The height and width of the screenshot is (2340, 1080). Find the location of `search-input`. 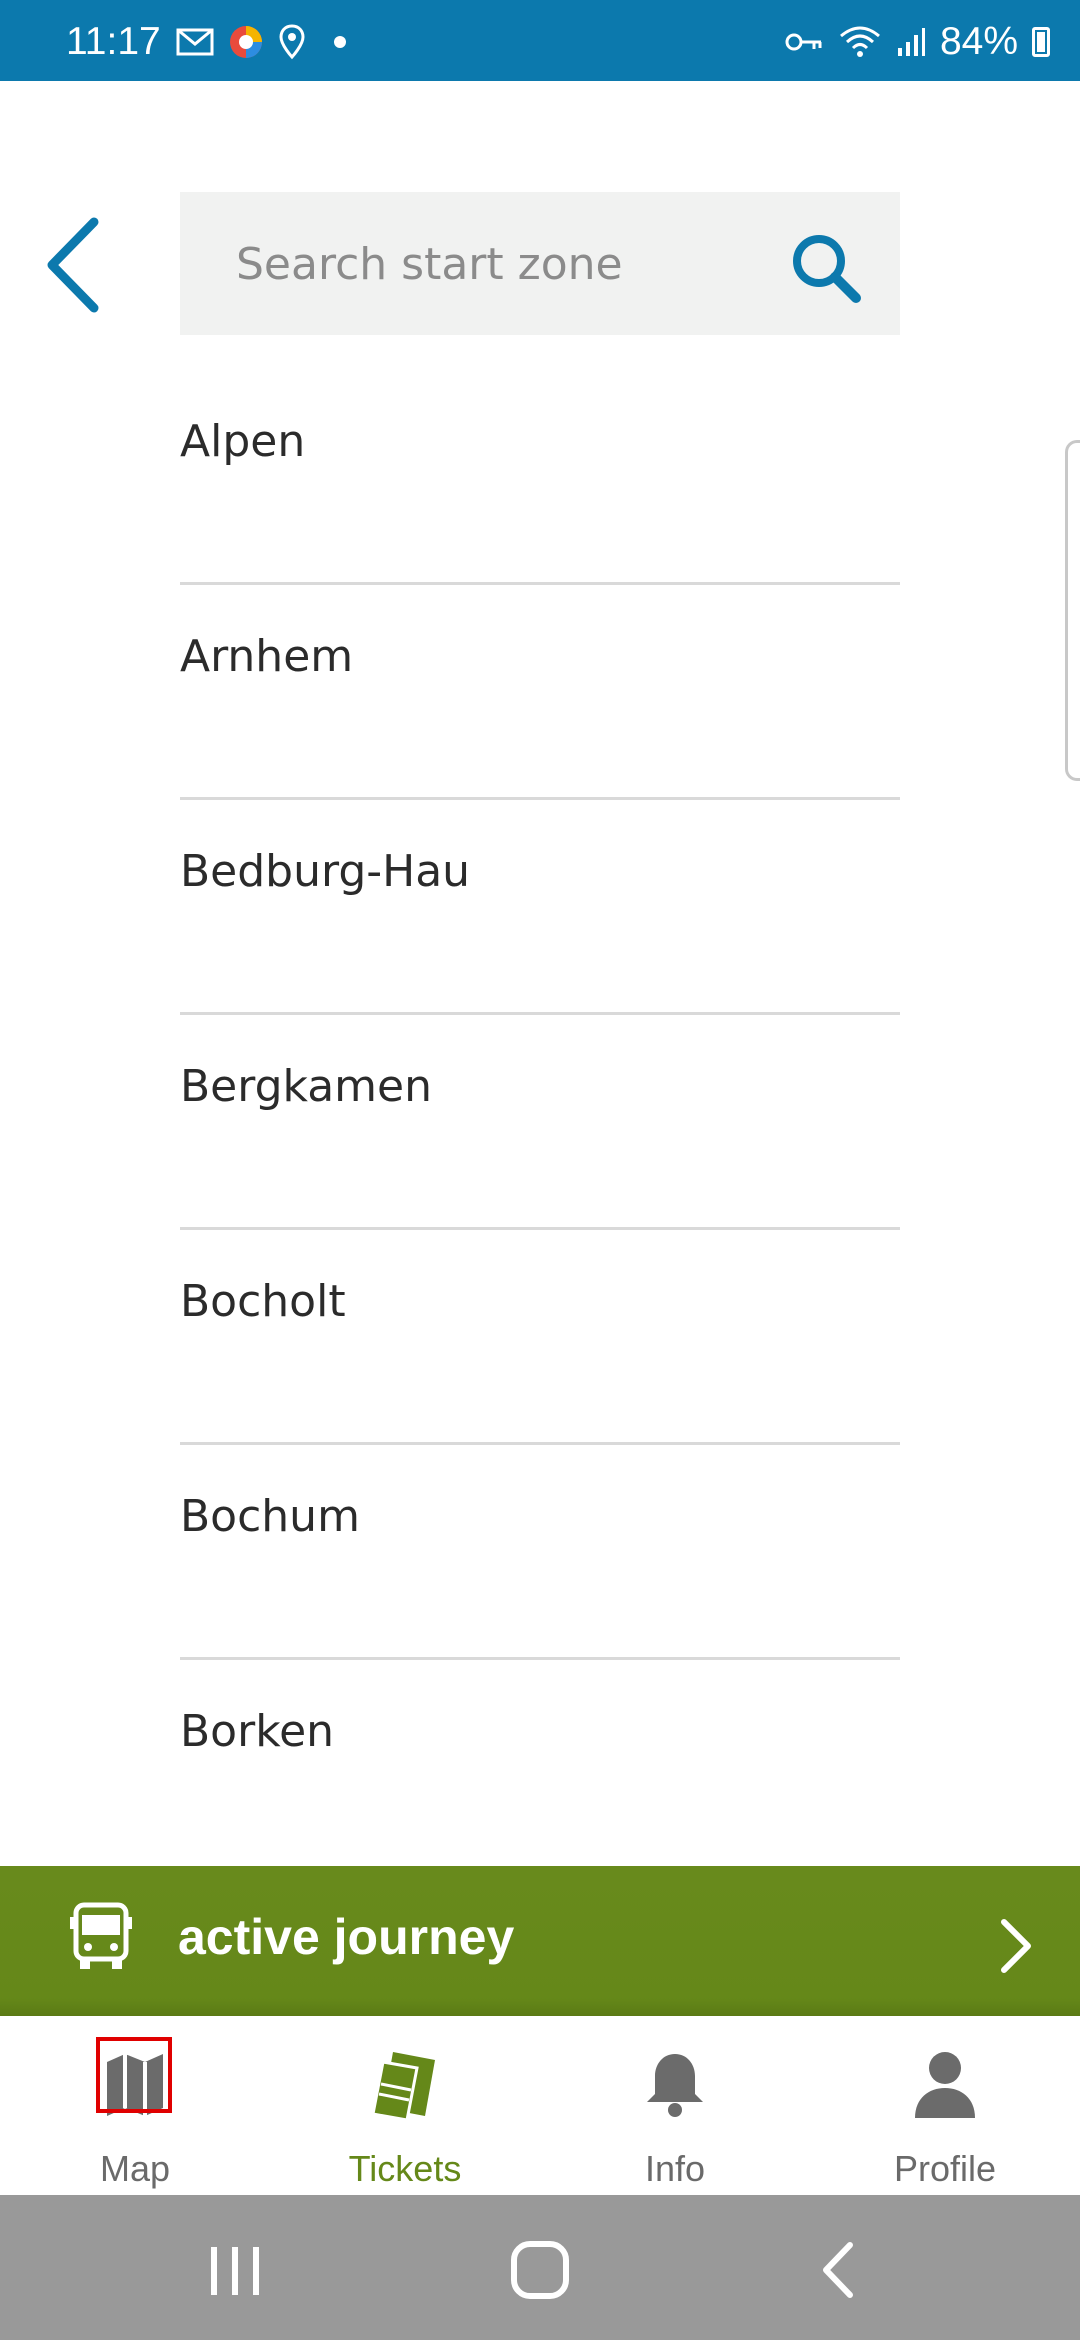

search-input is located at coordinates (506, 264).